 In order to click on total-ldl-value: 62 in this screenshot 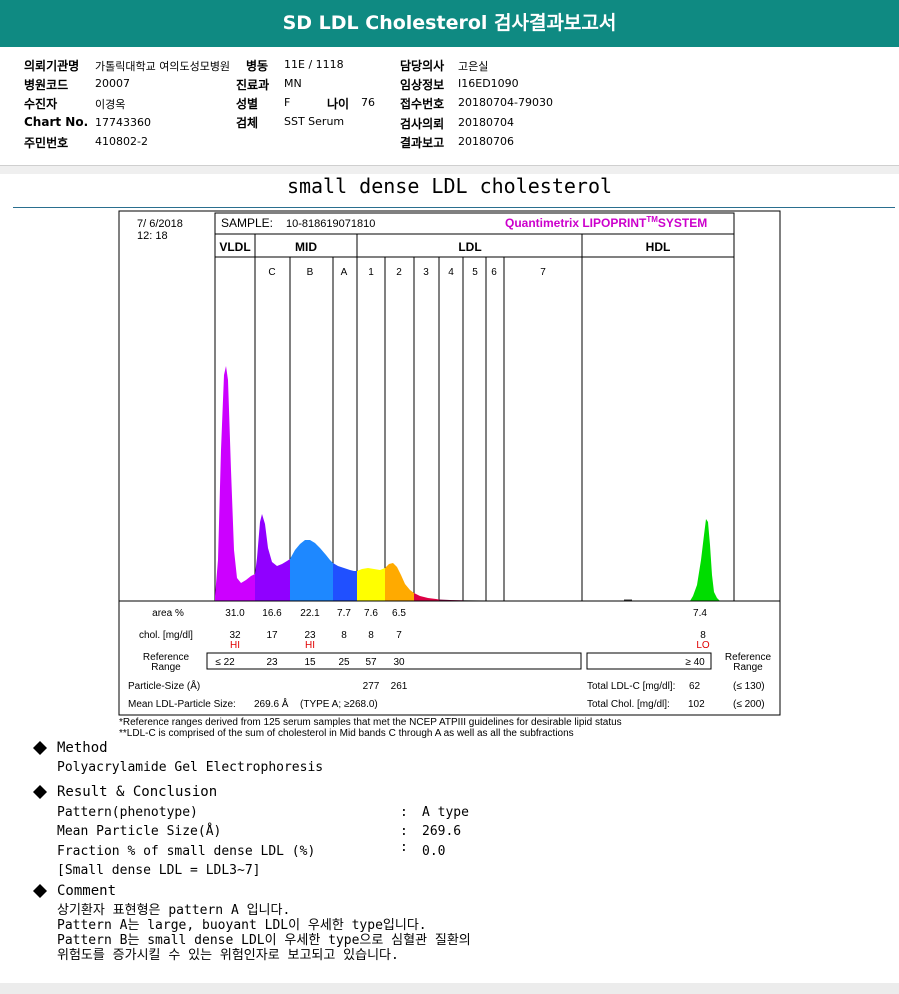, I will do `click(695, 686)`.